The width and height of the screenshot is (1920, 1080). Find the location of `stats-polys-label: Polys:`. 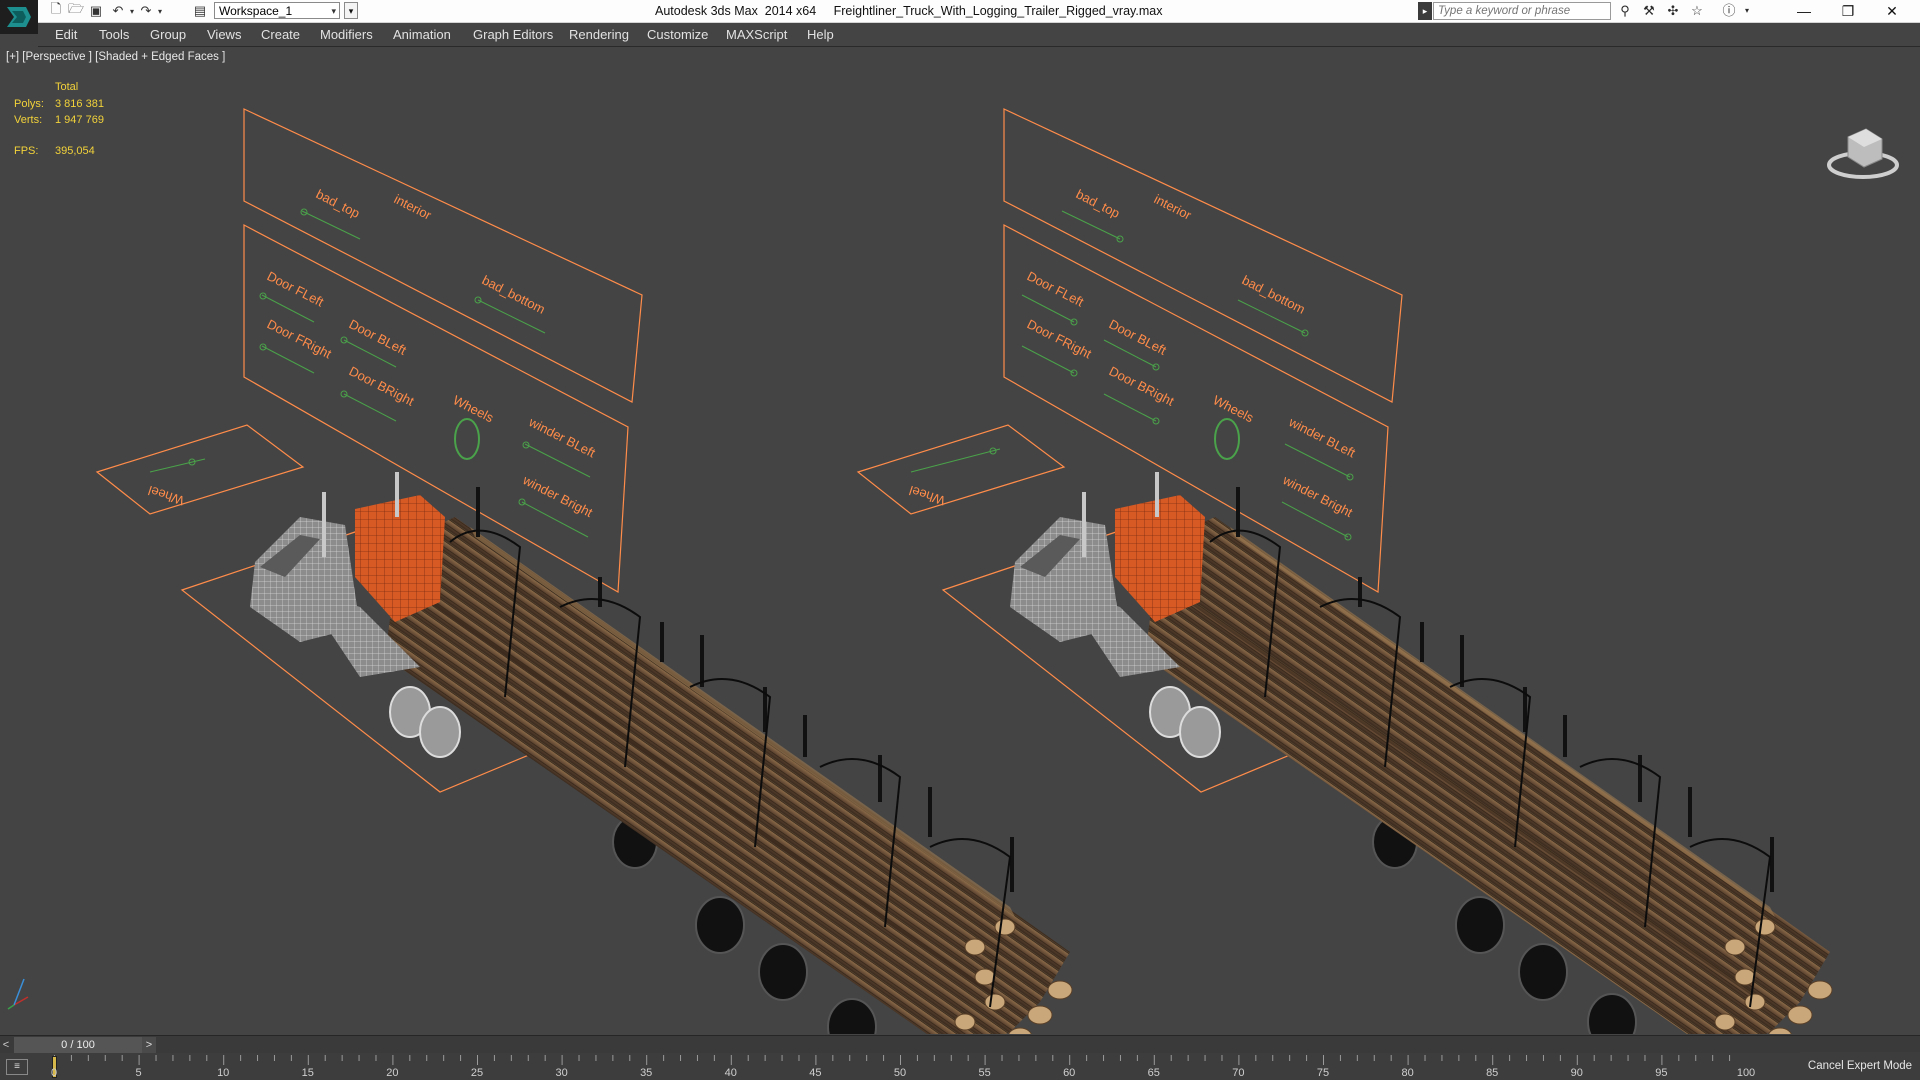

stats-polys-label: Polys: is located at coordinates (29, 104).